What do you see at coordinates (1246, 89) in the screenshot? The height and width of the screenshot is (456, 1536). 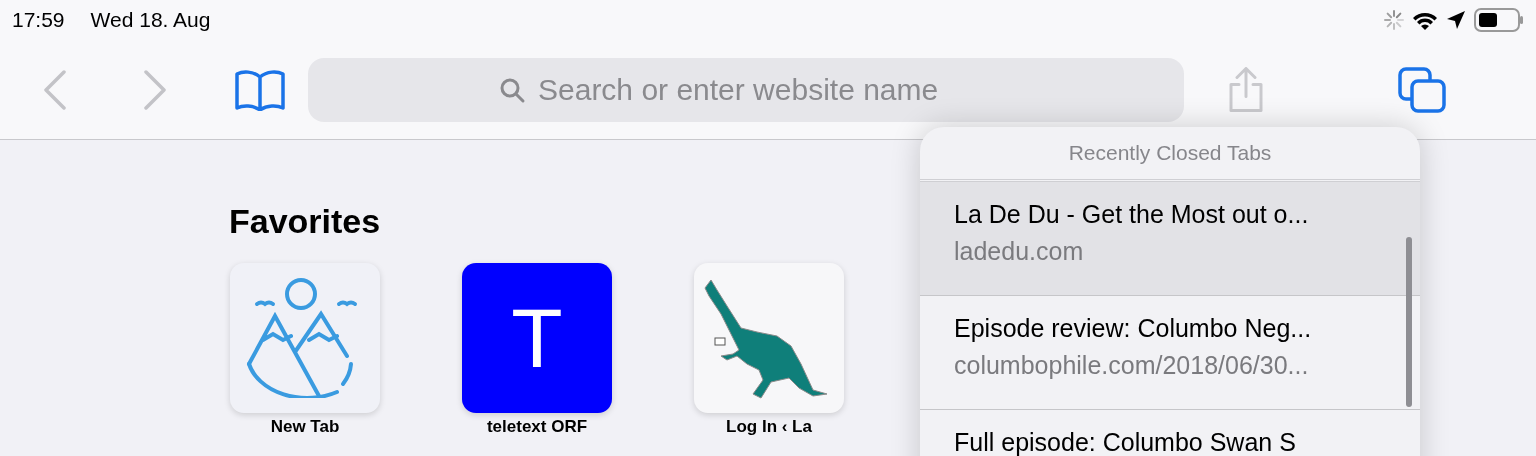 I see `share-icon` at bounding box center [1246, 89].